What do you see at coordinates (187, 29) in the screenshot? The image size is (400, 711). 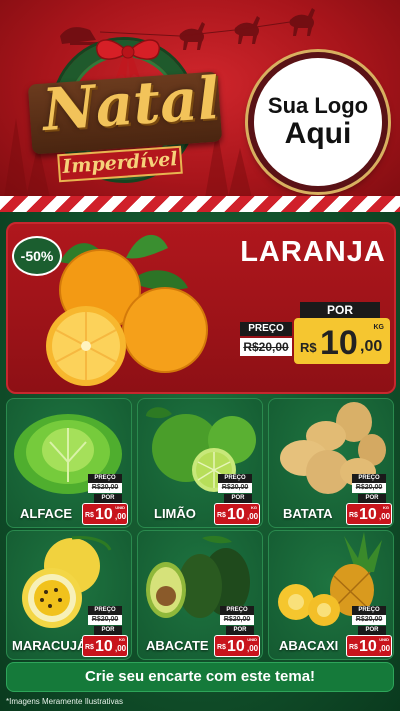 I see `reindeer-sleigh-icon` at bounding box center [187, 29].